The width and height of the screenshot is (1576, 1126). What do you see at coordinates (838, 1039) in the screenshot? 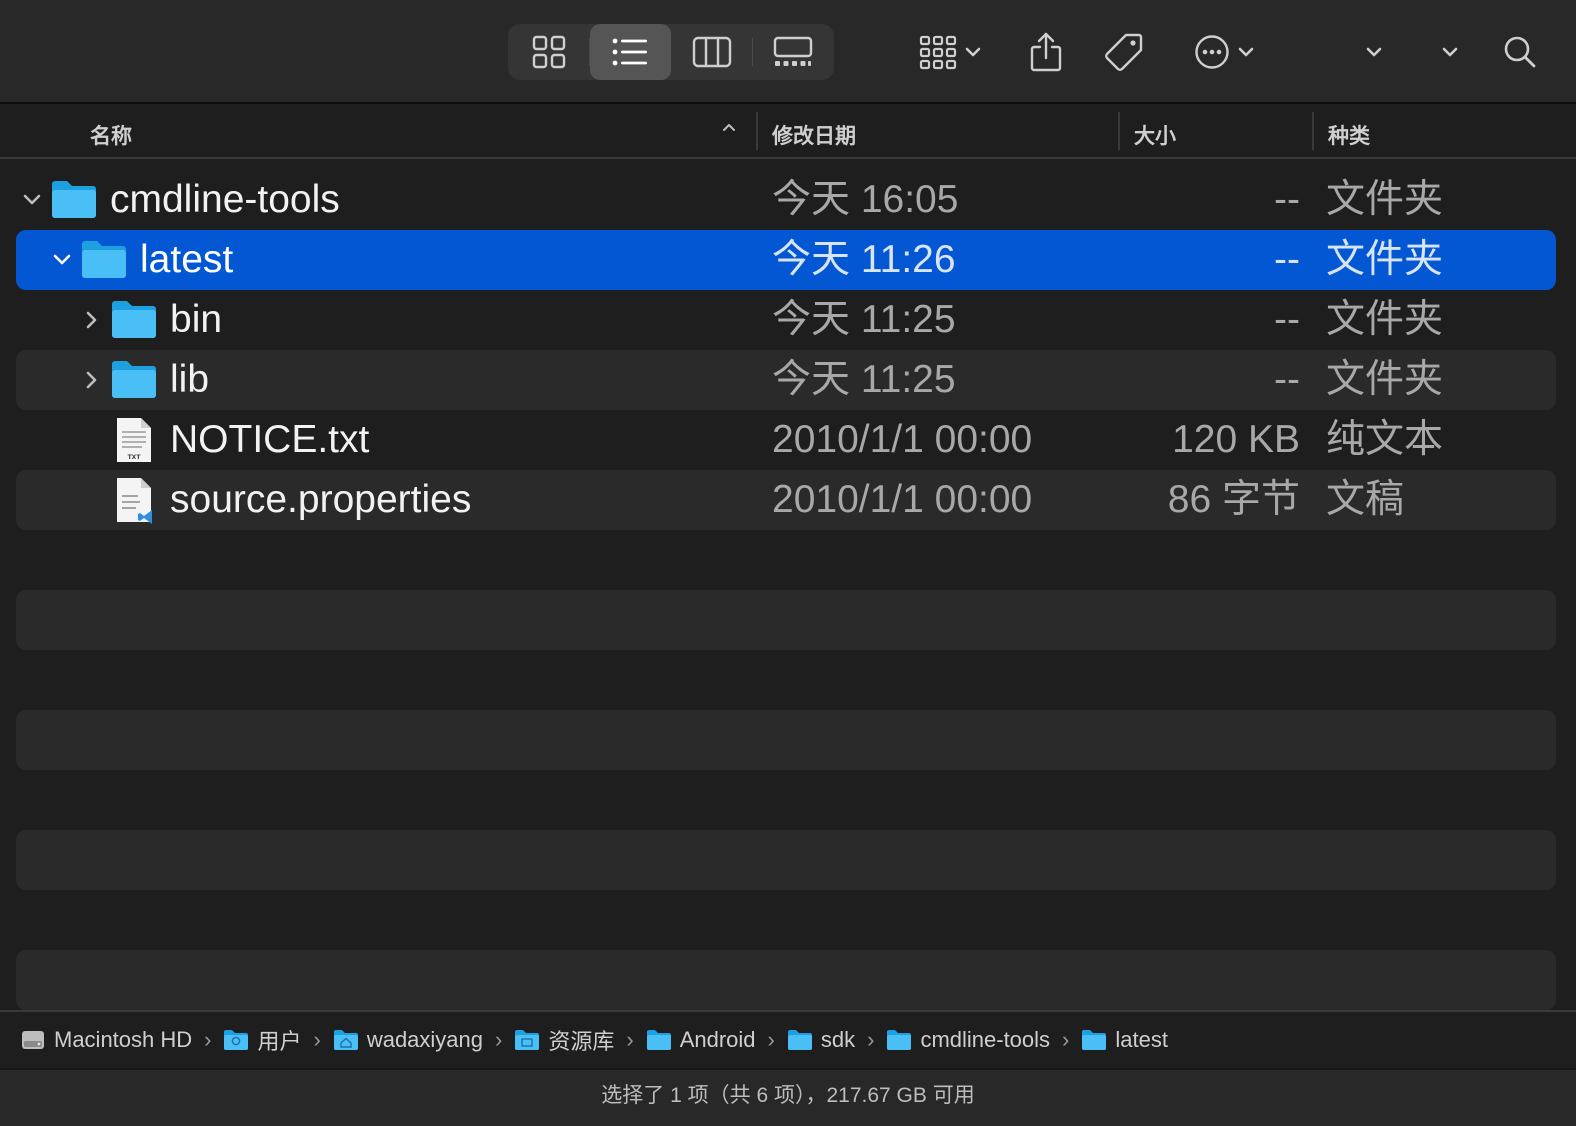
I see `path-item-label: sdk` at bounding box center [838, 1039].